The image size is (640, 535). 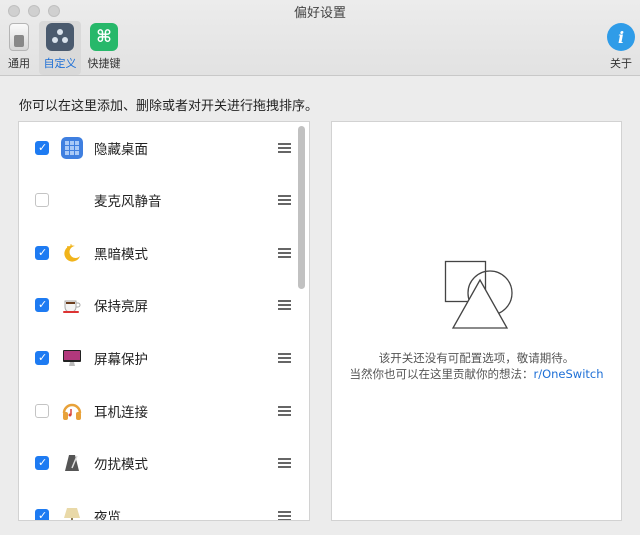 I want to click on tab-custom-label: 自定义, so click(x=60, y=63).